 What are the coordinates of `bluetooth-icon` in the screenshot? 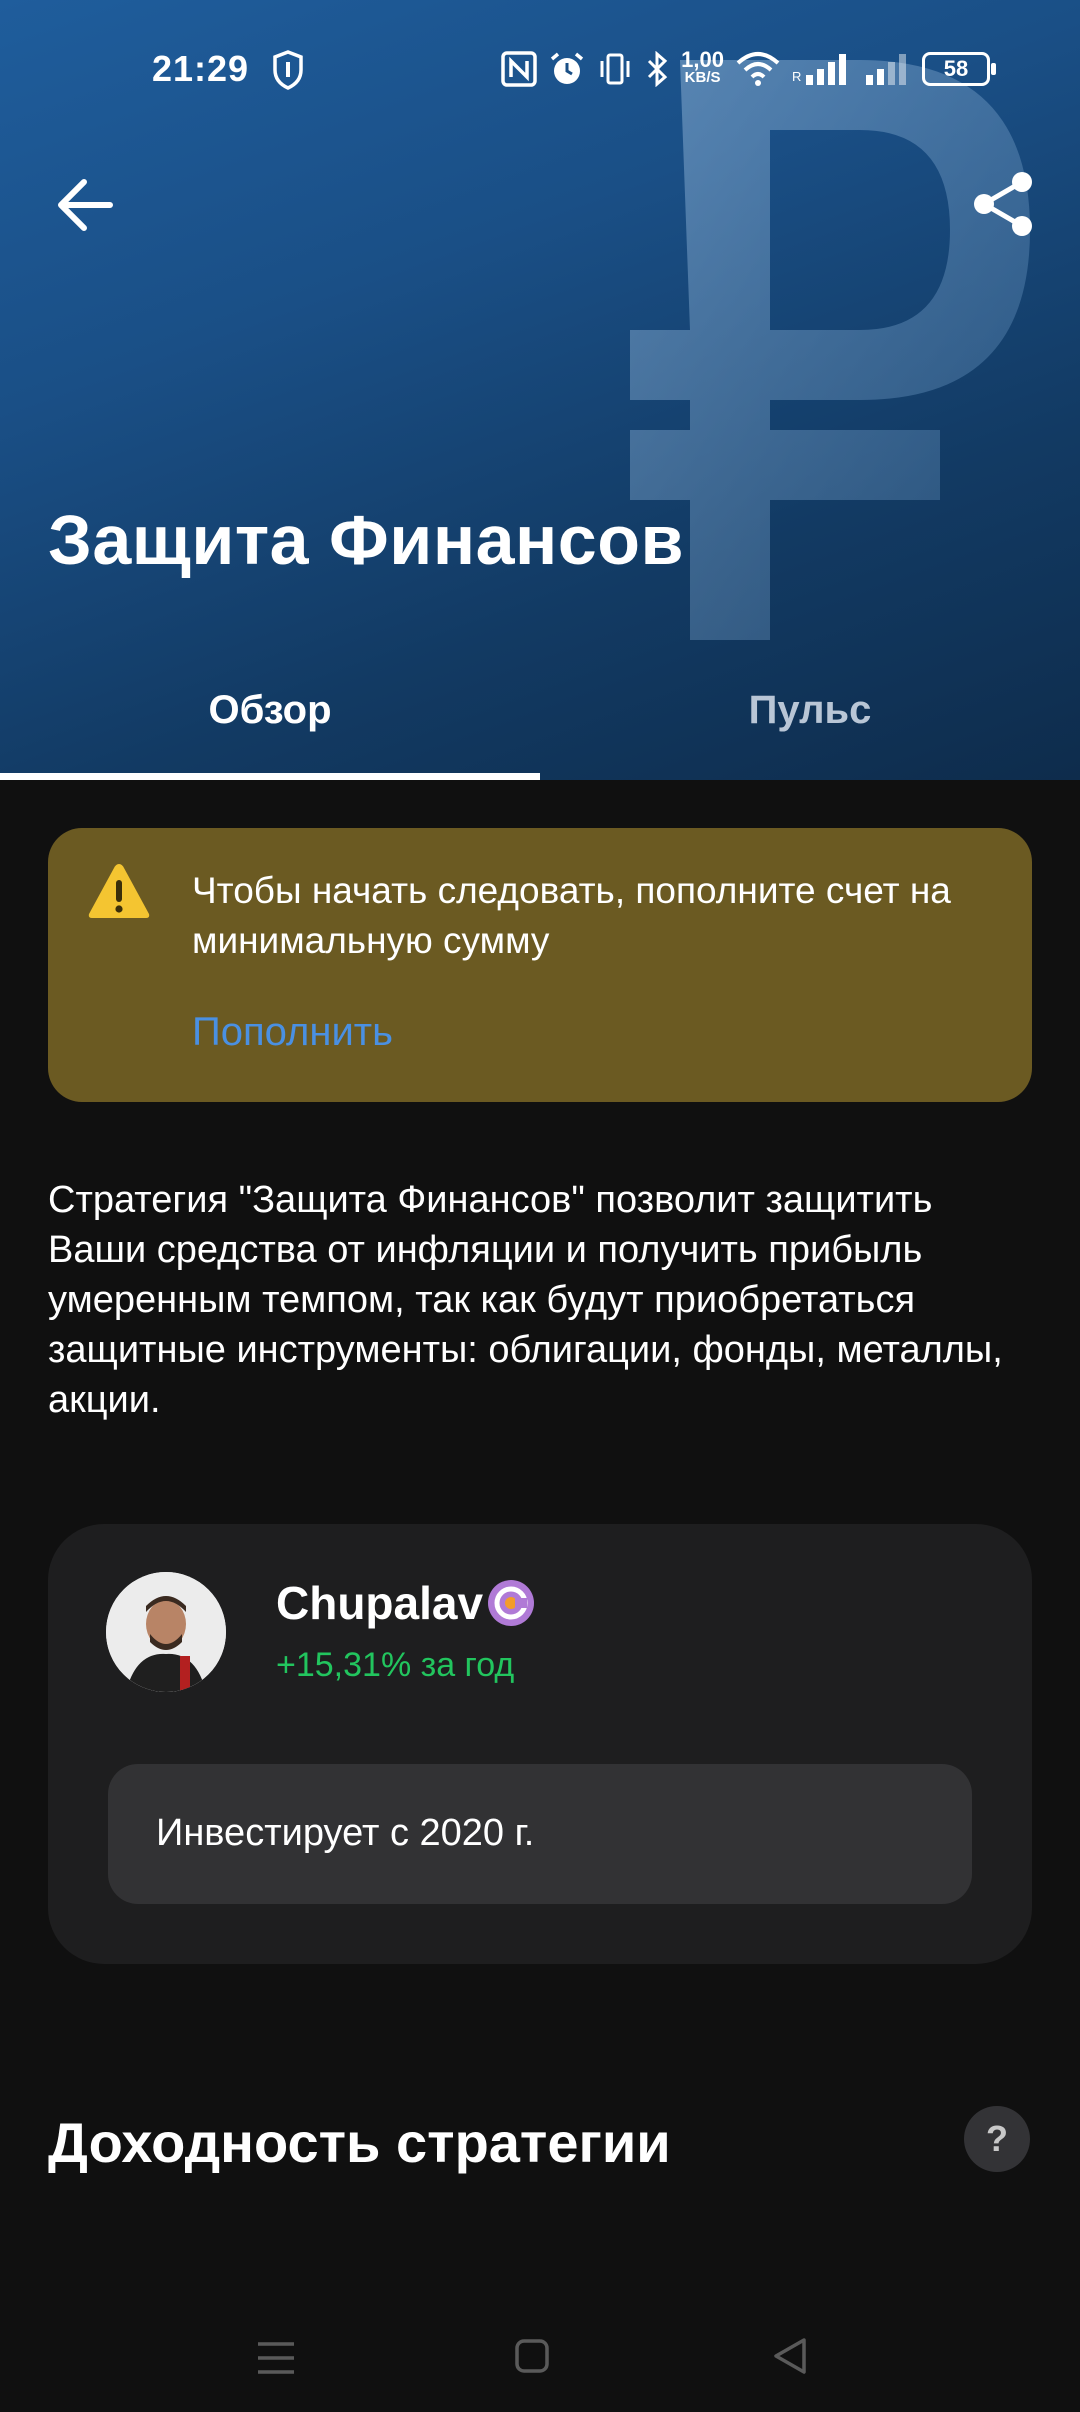 It's located at (658, 69).